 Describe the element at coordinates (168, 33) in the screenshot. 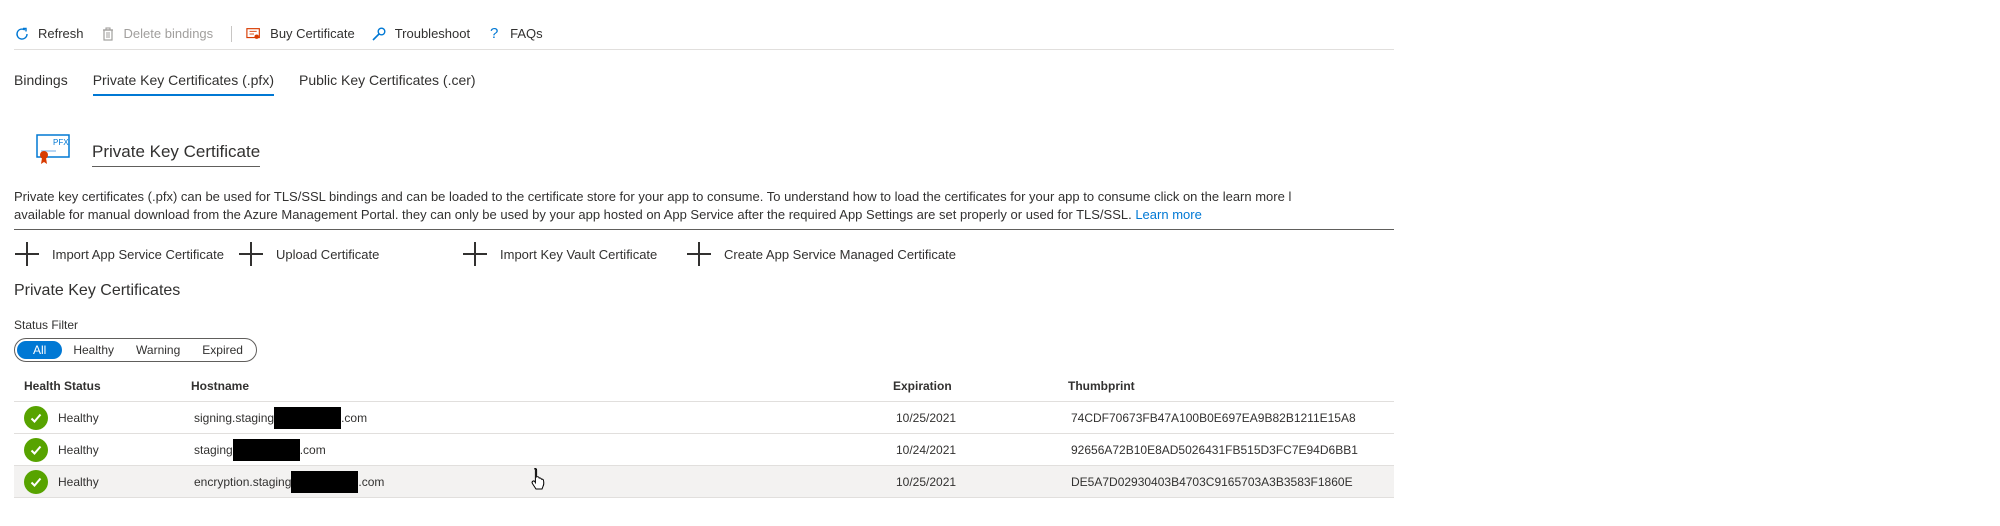

I see `delete-bindings-label: Delete bindings` at that location.